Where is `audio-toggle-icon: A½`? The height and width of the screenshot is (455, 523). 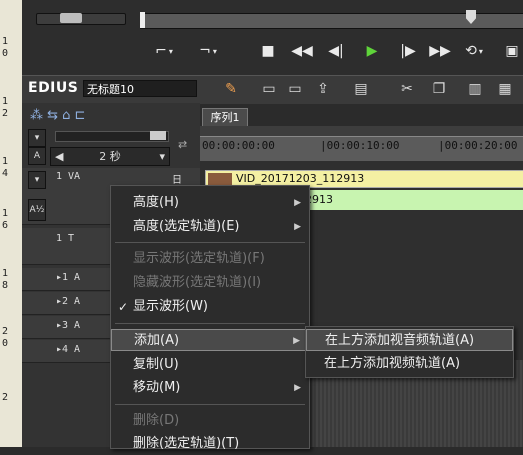 audio-toggle-icon: A½ is located at coordinates (37, 210).